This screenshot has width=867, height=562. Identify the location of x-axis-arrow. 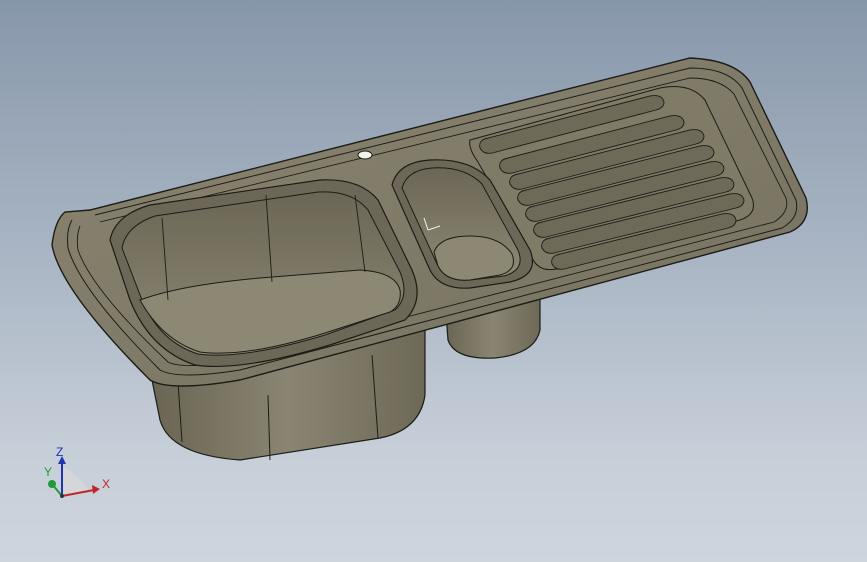
(96, 489).